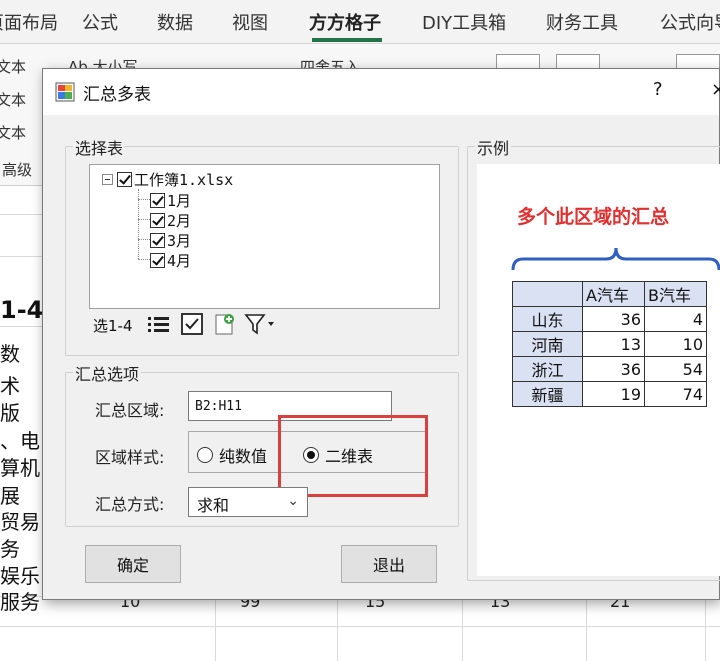 The image size is (720, 661). I want to click on example-row-header: 河南, so click(547, 344).